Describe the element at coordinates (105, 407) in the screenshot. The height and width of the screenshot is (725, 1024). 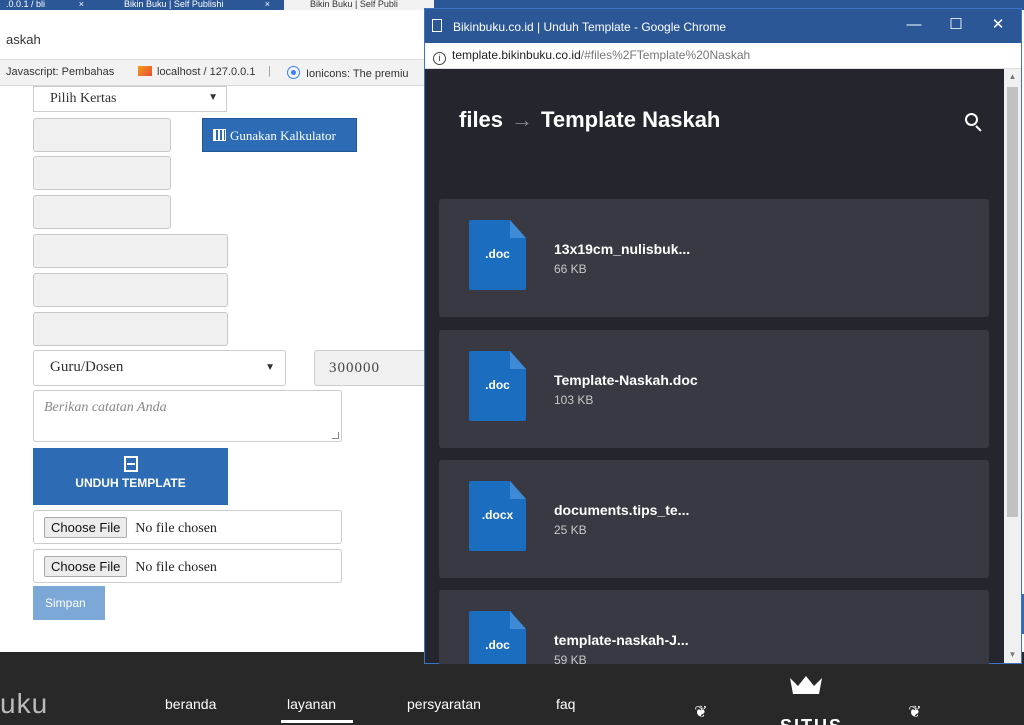
I see `notes-placeholder: Berikan catatan Anda` at that location.